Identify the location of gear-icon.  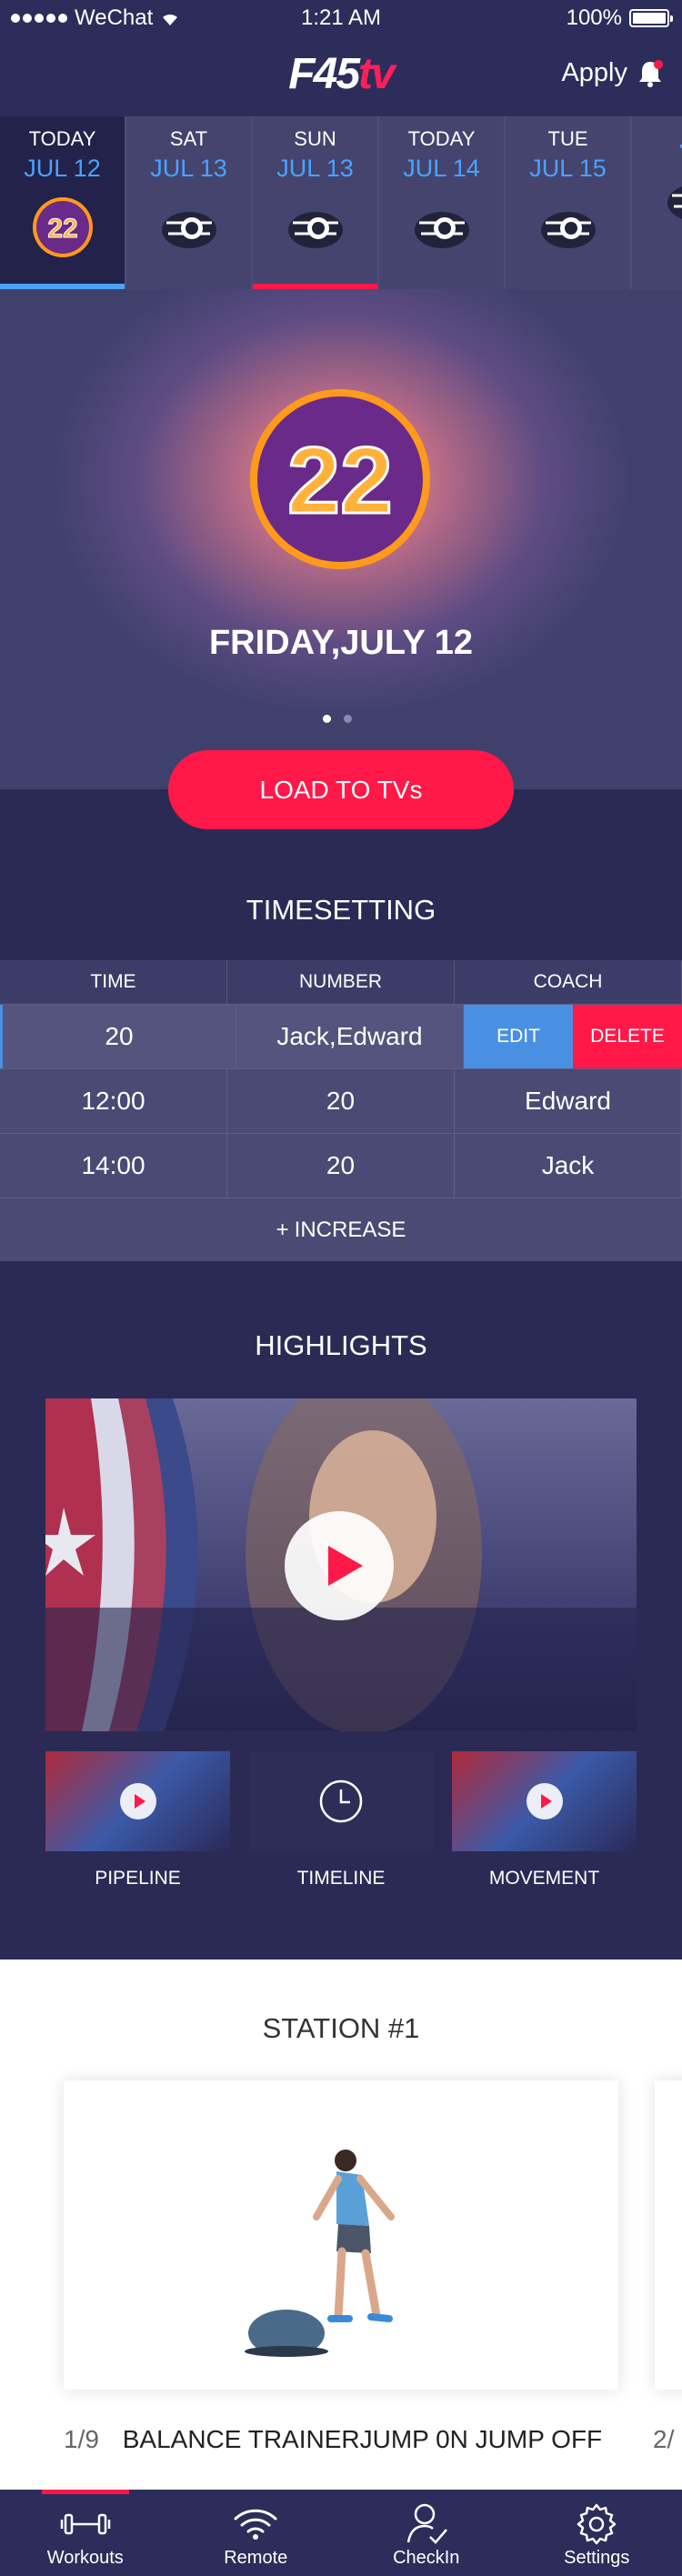
(597, 2524).